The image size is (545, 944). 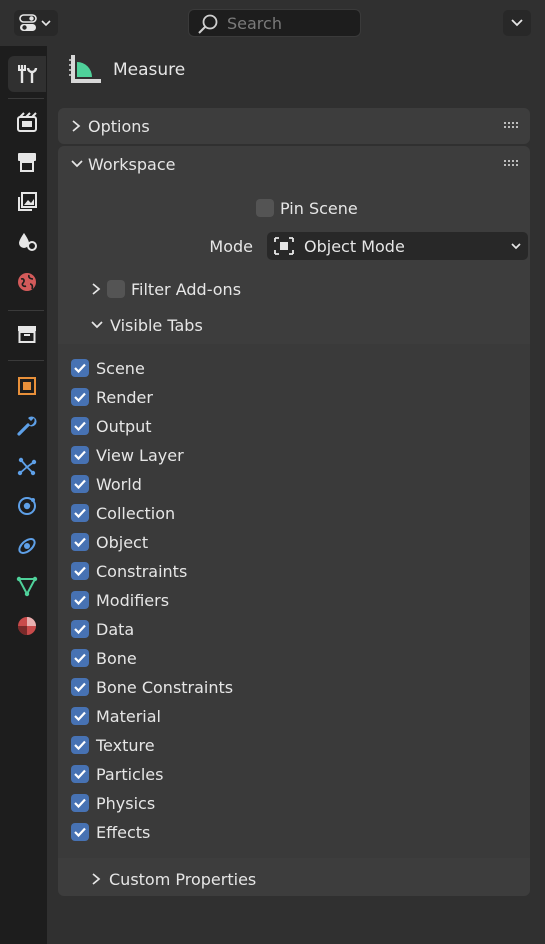 What do you see at coordinates (27, 282) in the screenshot?
I see `tab-world` at bounding box center [27, 282].